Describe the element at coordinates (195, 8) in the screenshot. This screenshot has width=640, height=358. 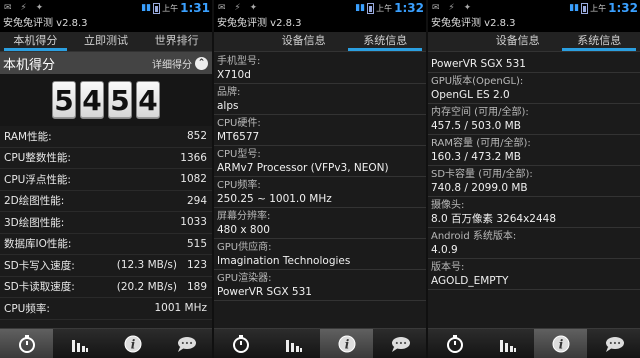
I see `status-time: 1:31` at that location.